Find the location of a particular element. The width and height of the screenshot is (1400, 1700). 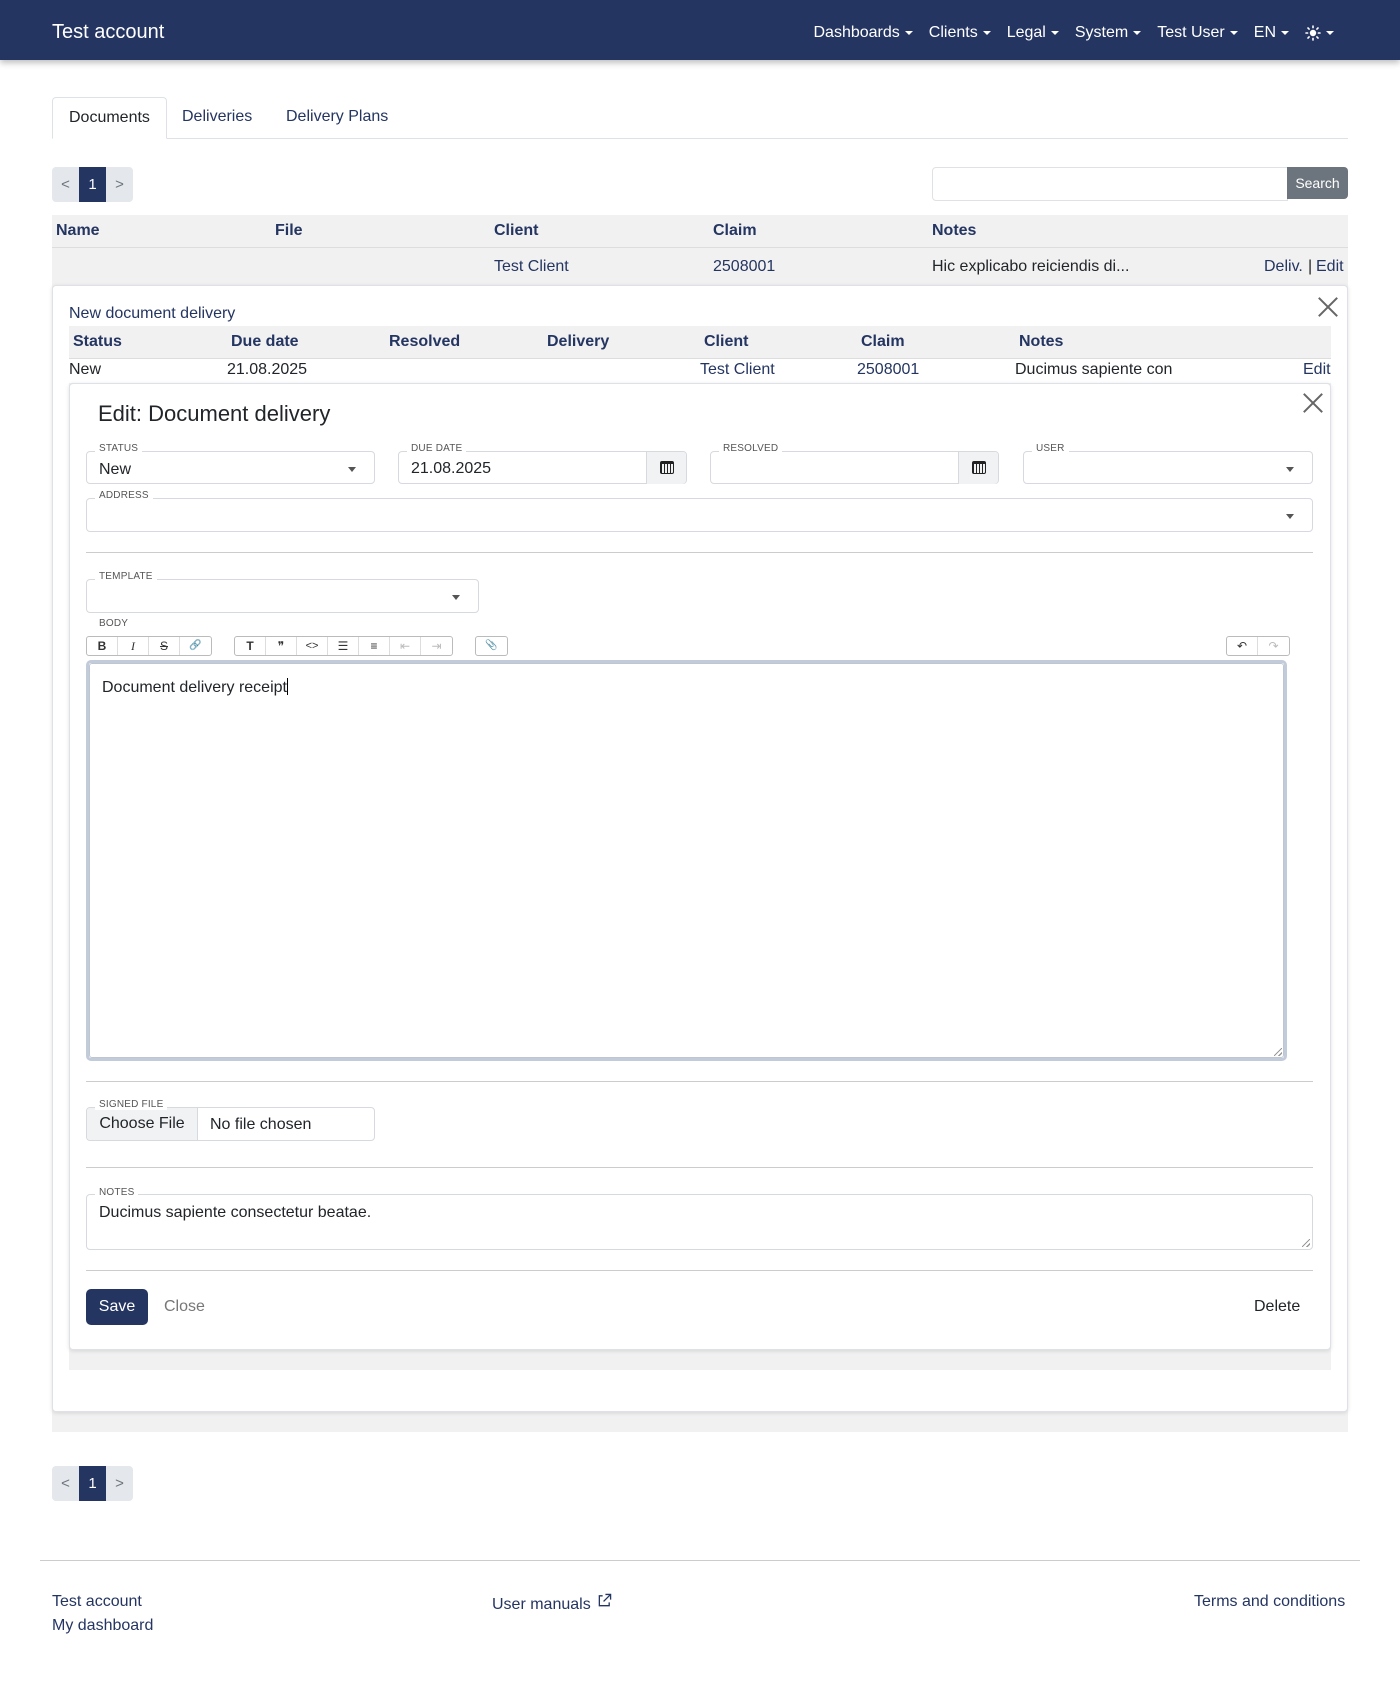

col-delivery: Delivery is located at coordinates (578, 341).